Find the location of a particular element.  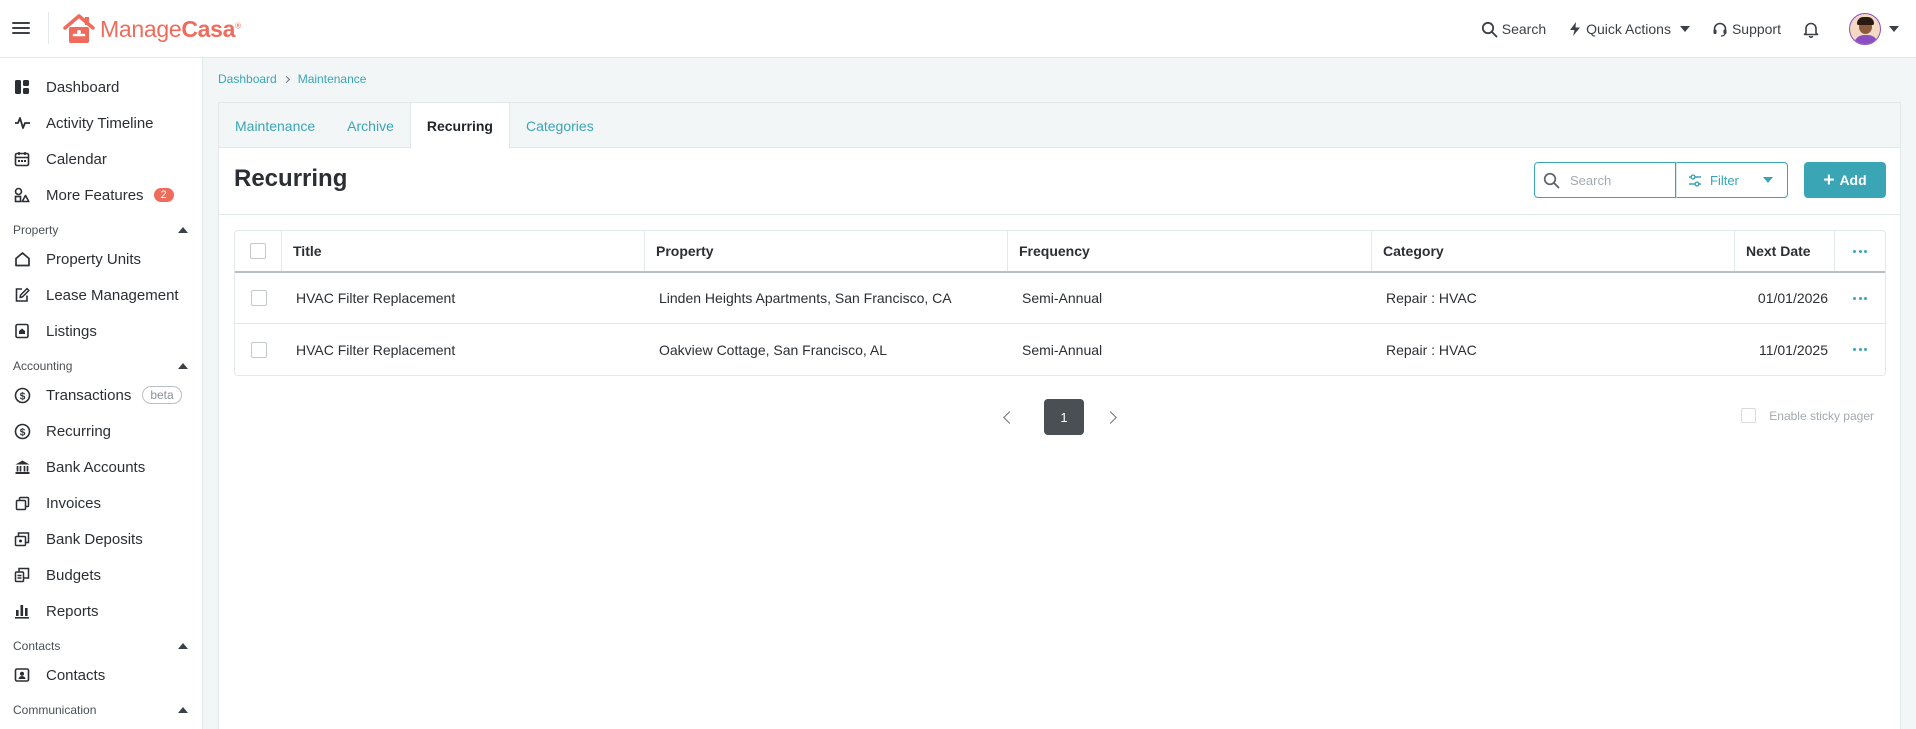

column-header-frequency: Frequency is located at coordinates (1190, 251).